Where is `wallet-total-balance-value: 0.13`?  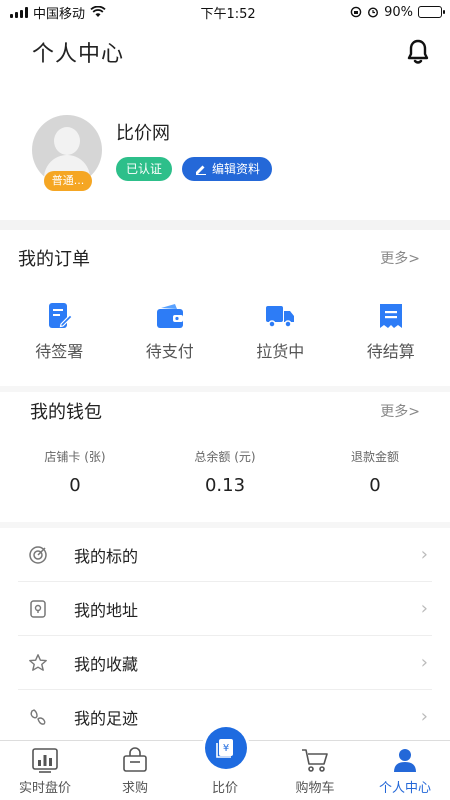 wallet-total-balance-value: 0.13 is located at coordinates (225, 485).